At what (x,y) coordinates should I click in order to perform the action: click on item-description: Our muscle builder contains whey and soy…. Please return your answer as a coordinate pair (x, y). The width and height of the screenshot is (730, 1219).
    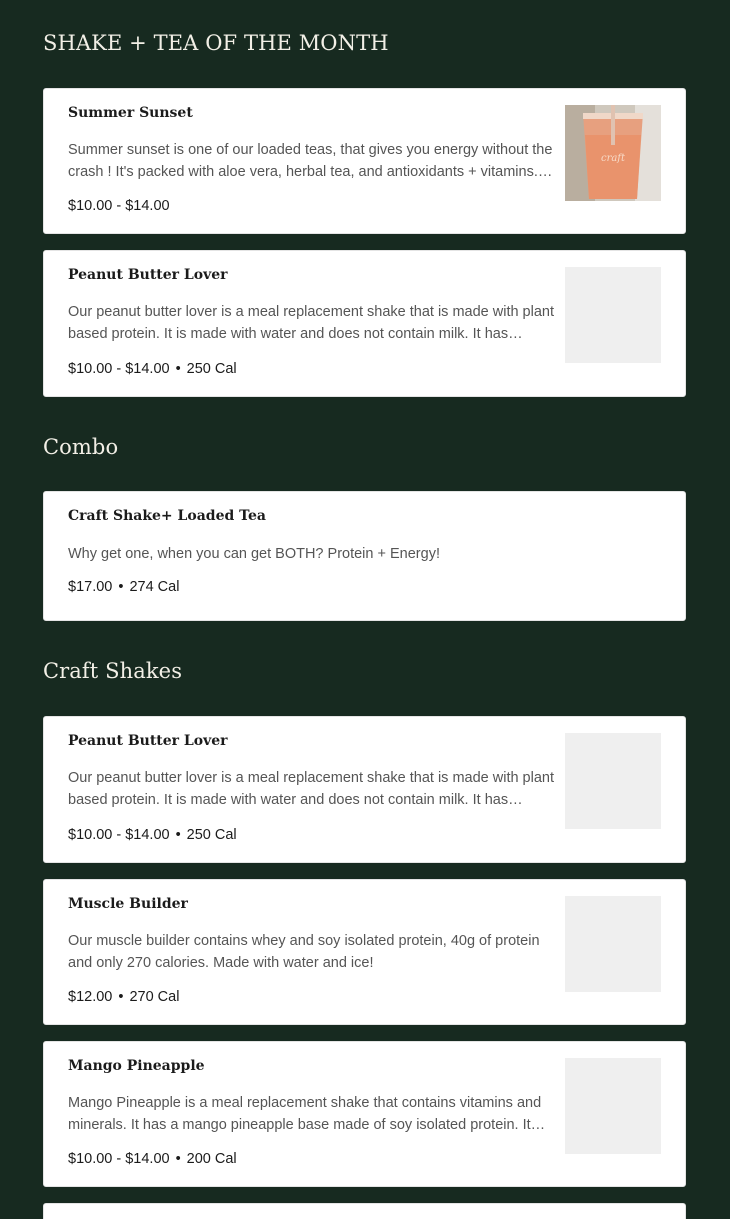
    Looking at the image, I should click on (304, 952).